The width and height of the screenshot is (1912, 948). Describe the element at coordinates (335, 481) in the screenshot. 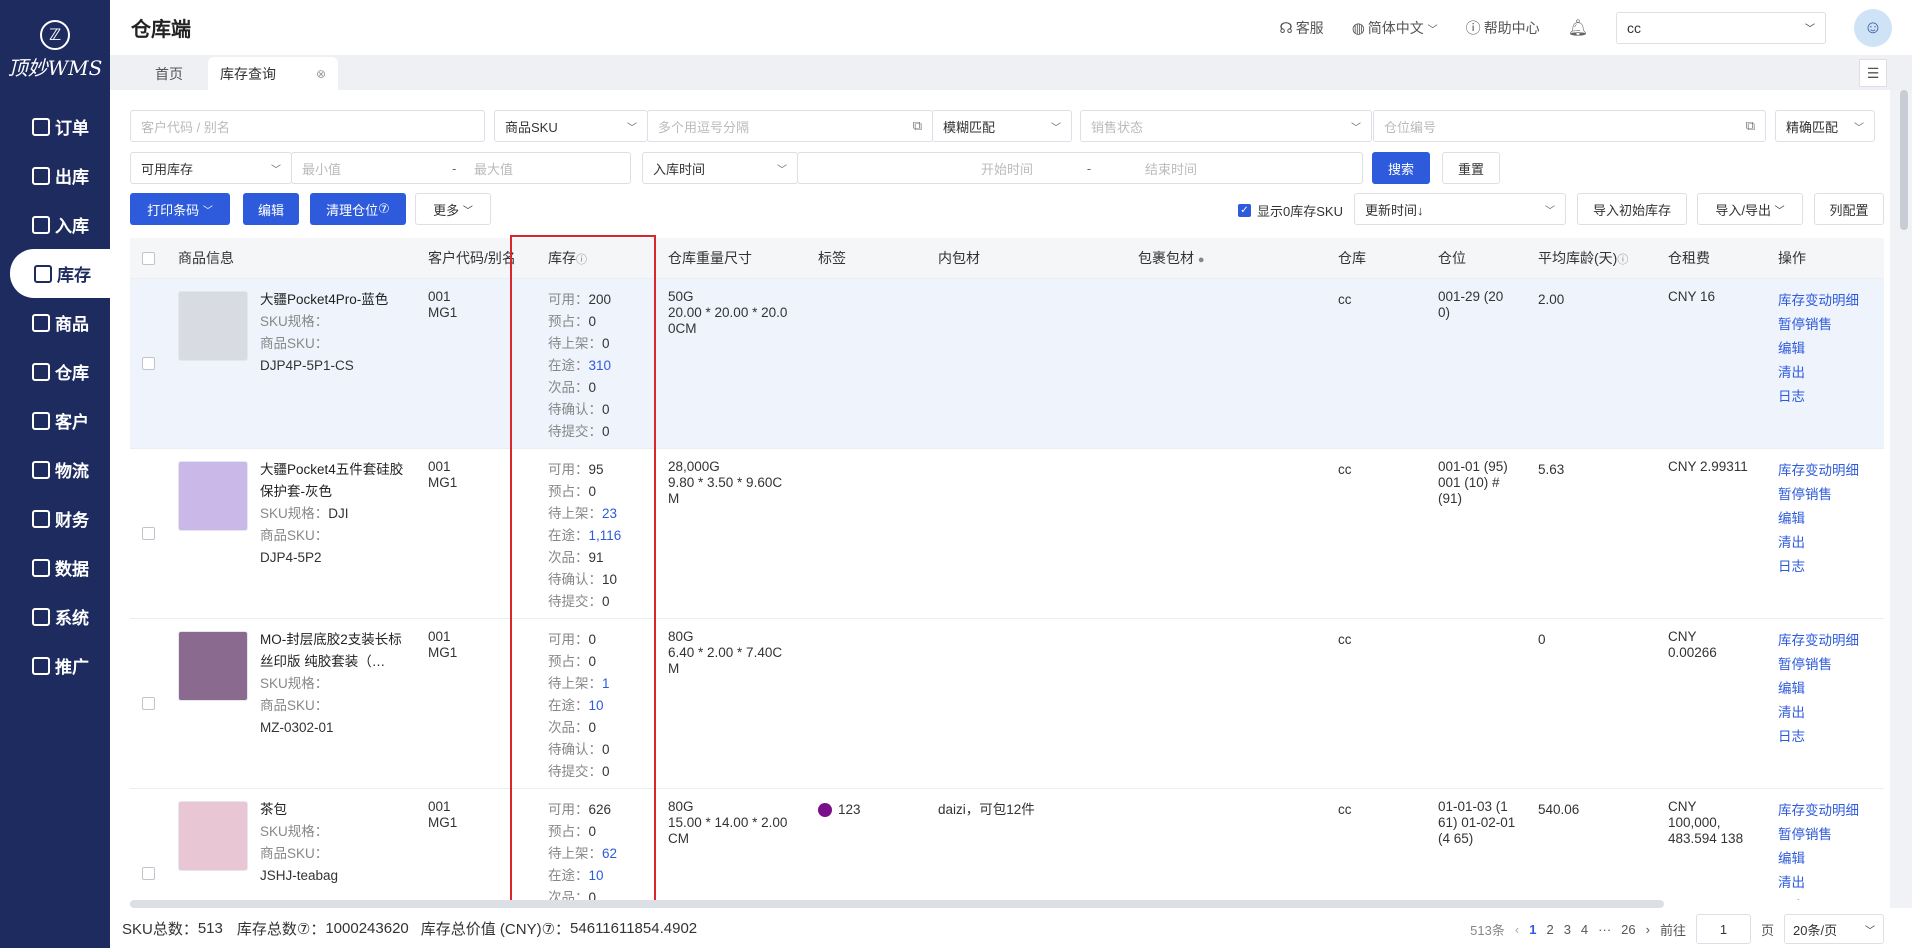

I see `product-name: 大疆Pocket4五件套硅胶保护套-灰色` at that location.